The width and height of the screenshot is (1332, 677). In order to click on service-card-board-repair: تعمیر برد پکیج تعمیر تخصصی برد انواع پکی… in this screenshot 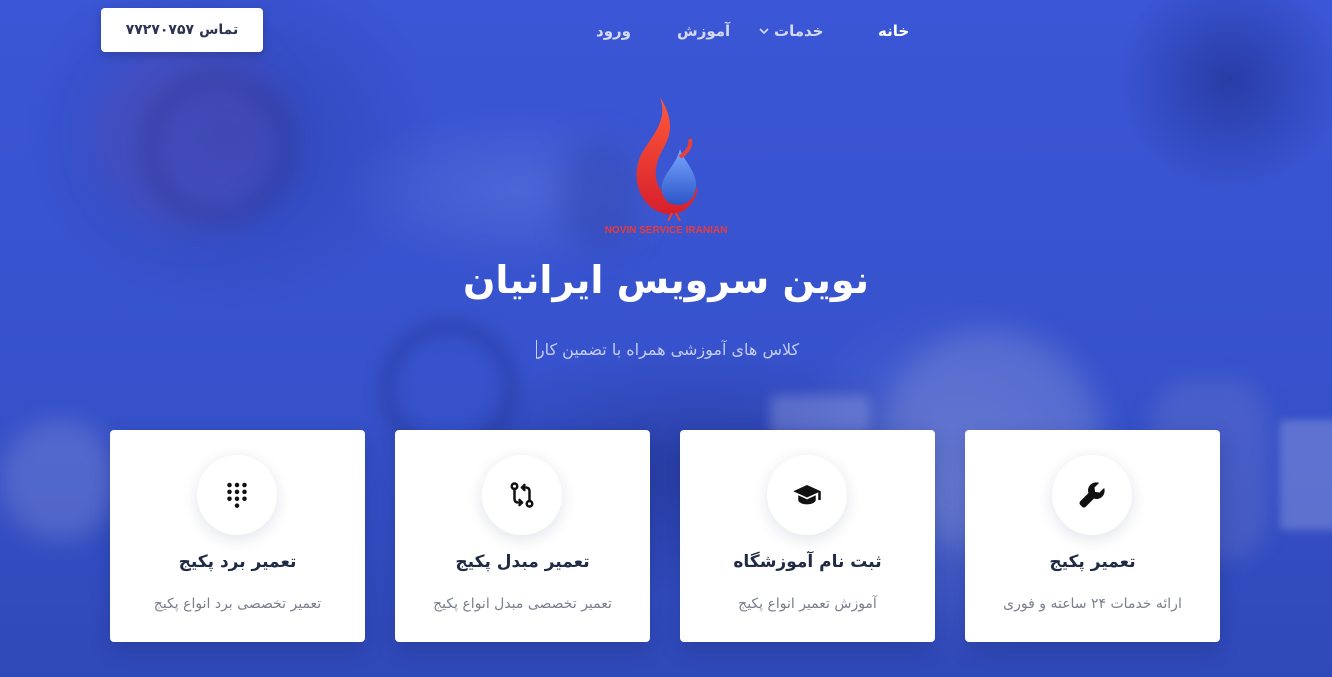, I will do `click(237, 536)`.